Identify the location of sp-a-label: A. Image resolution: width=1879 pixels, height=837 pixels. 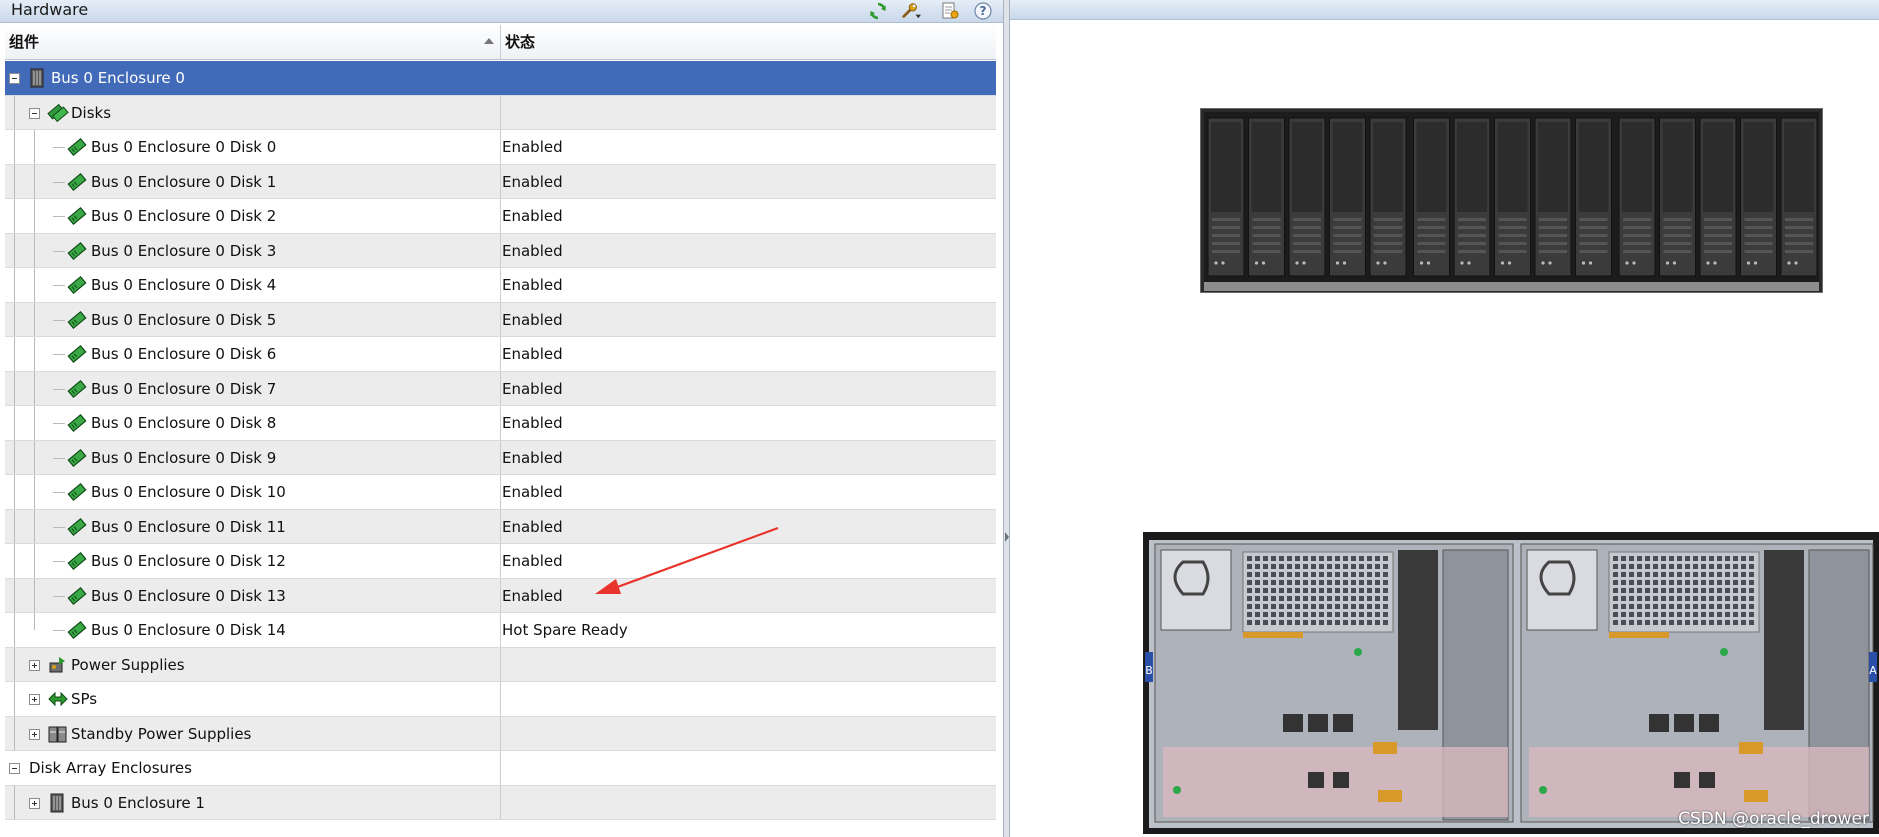
(1873, 670).